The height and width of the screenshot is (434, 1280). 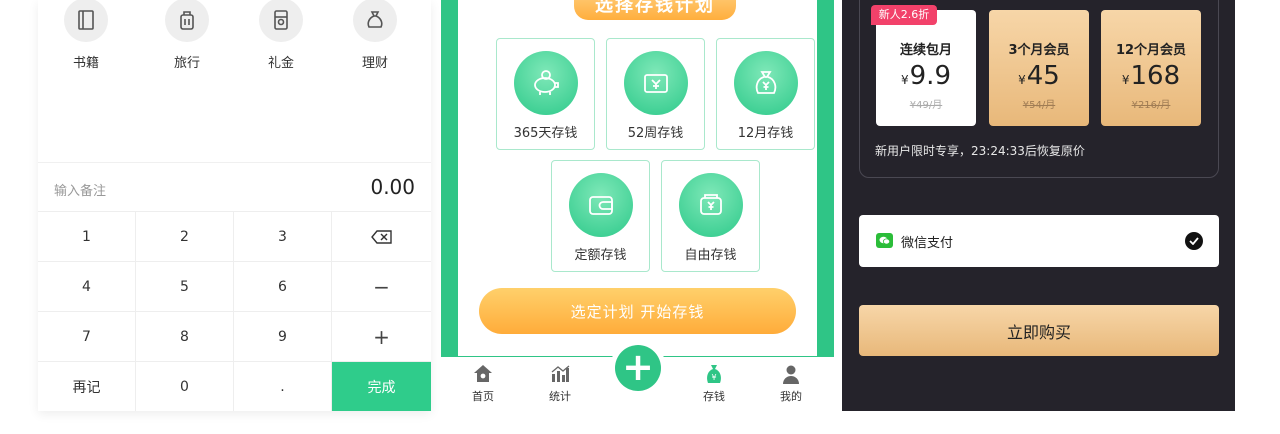 What do you see at coordinates (281, 21) in the screenshot?
I see `gift-money-icon` at bounding box center [281, 21].